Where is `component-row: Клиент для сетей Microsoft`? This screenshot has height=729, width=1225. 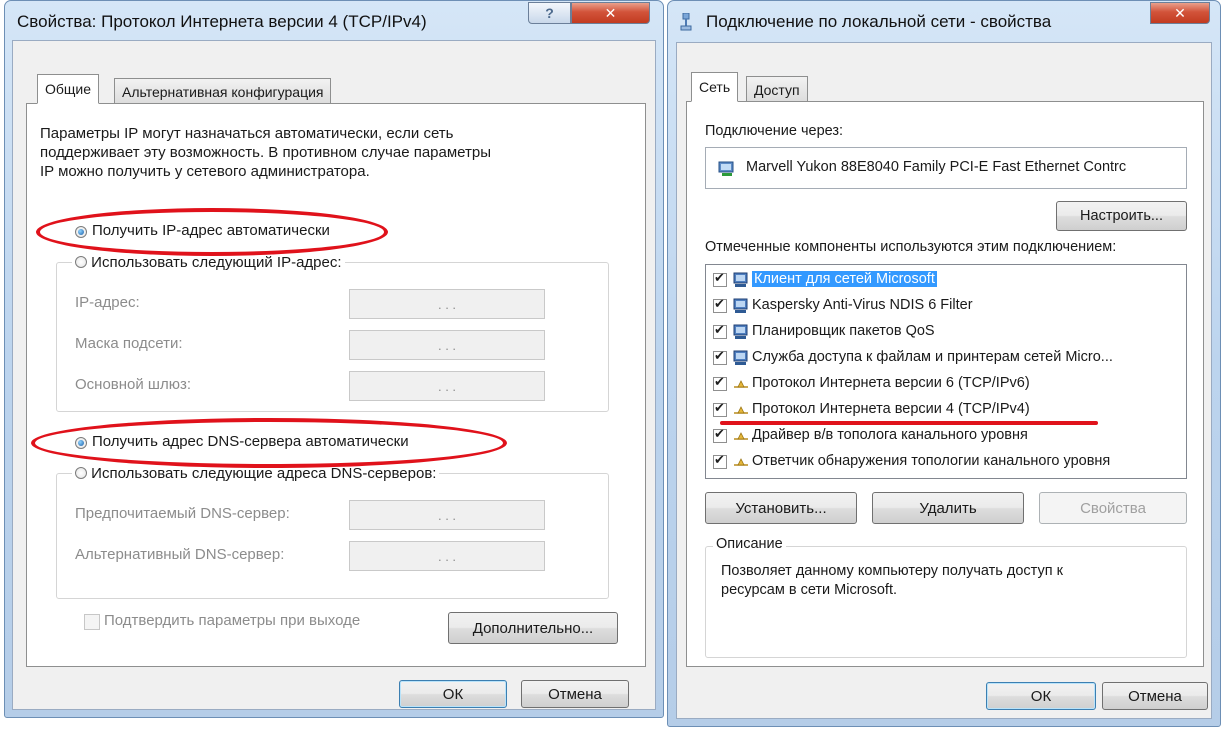 component-row: Клиент для сетей Microsoft is located at coordinates (946, 280).